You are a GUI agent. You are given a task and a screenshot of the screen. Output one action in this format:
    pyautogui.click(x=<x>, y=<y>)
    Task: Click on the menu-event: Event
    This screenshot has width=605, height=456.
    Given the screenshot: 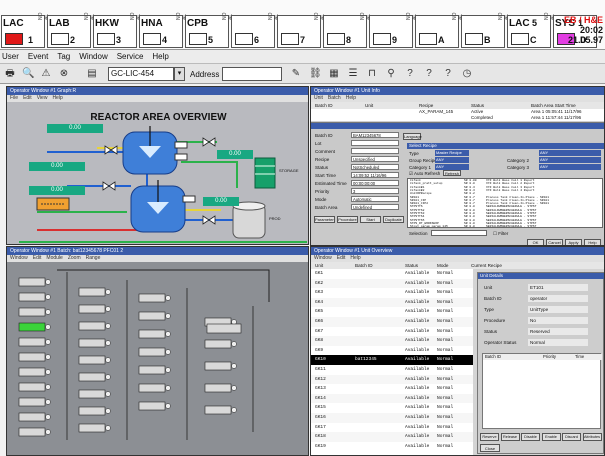 What is the action you would take?
    pyautogui.click(x=38, y=56)
    